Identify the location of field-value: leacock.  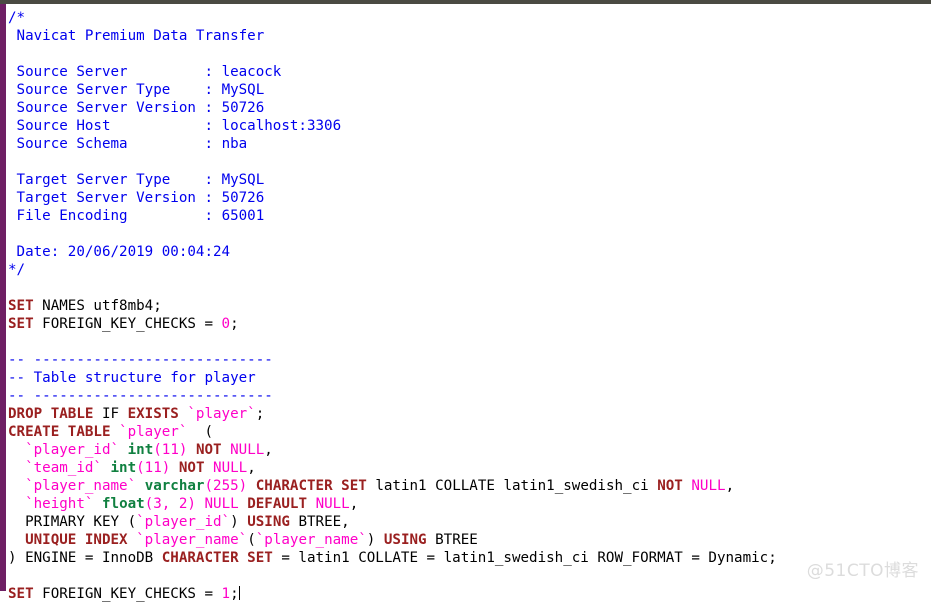
(251, 72).